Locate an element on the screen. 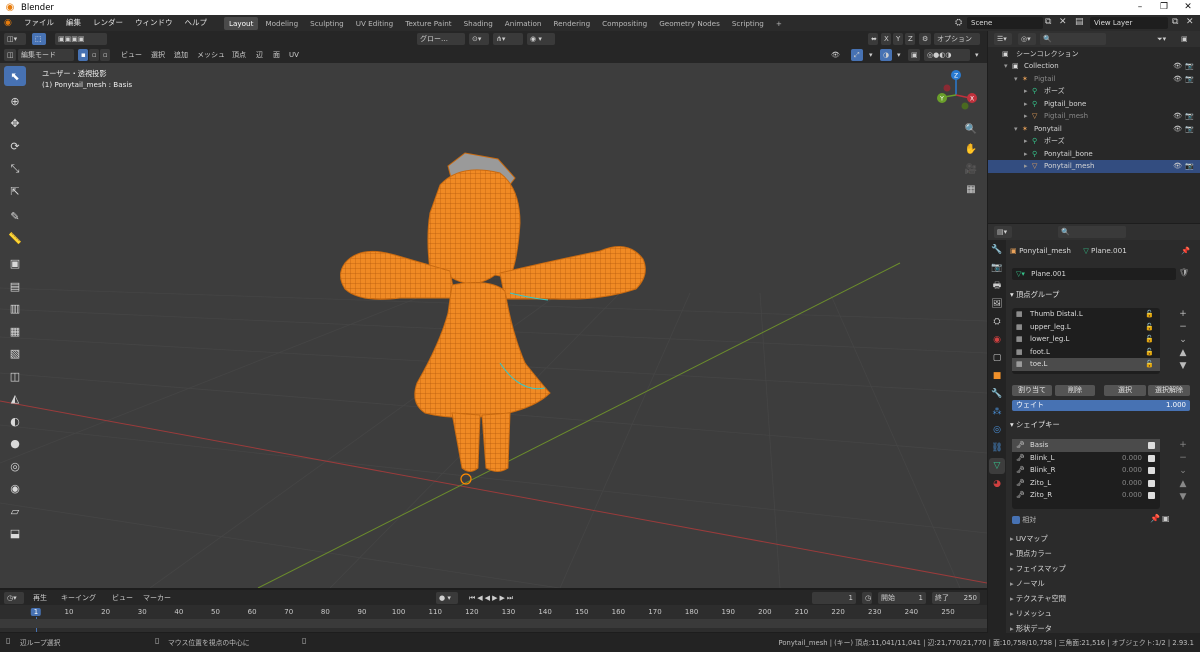 The image size is (1200, 652). inset-icon: ▥ is located at coordinates (15, 309).